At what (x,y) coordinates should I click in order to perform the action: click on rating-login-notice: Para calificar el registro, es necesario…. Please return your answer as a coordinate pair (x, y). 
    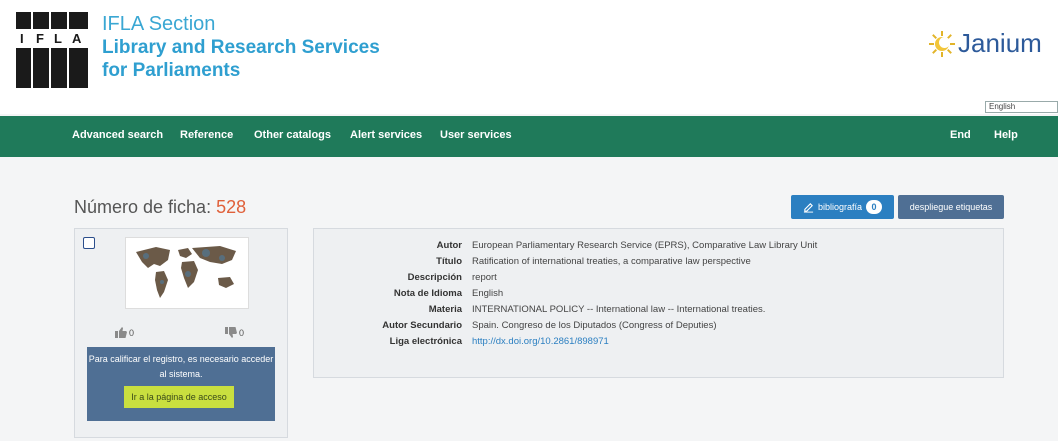
    Looking at the image, I should click on (181, 384).